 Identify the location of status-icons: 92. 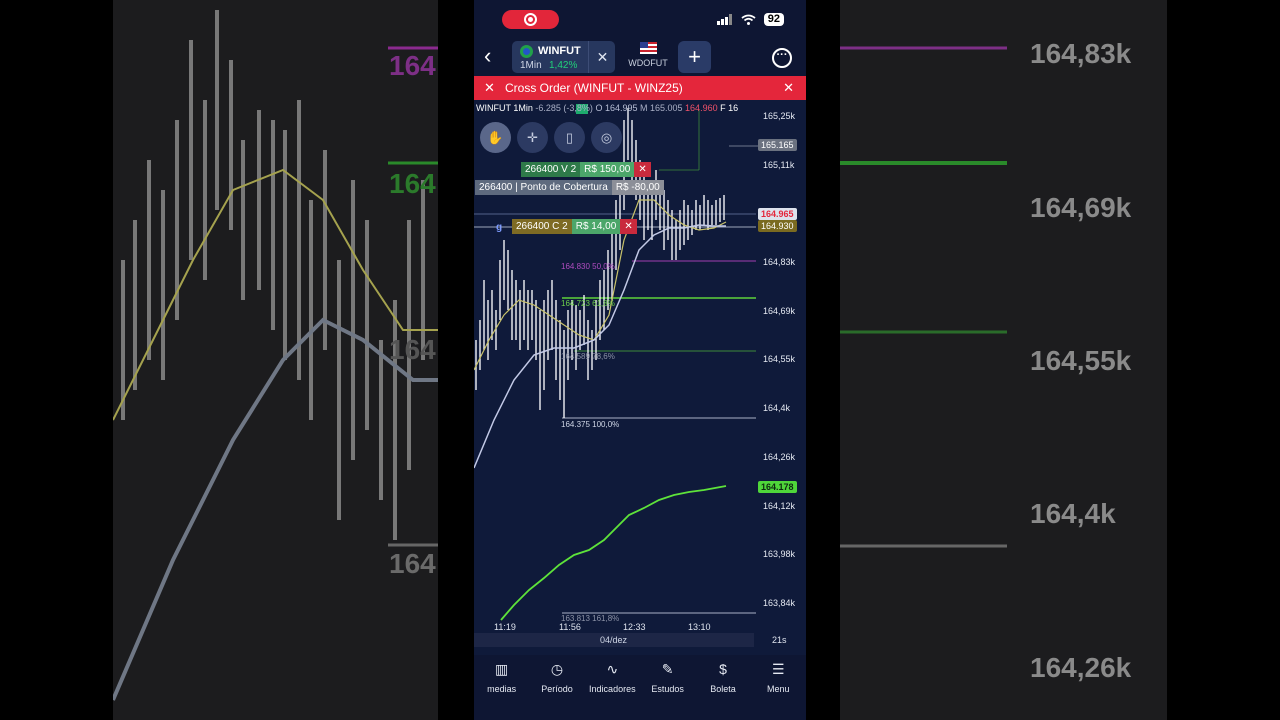
(750, 19).